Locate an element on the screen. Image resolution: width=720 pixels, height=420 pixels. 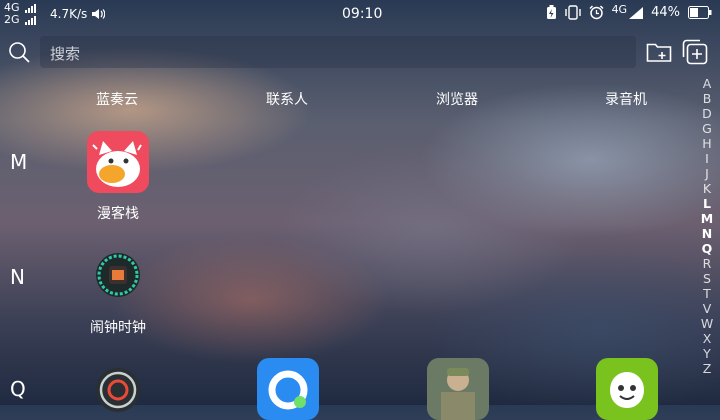
app-label-browser: 浏览器 is located at coordinates (457, 99).